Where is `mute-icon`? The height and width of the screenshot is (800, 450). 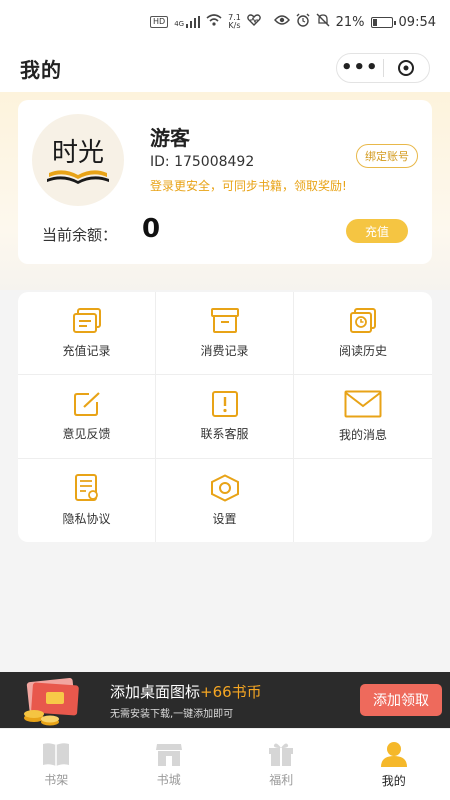 mute-icon is located at coordinates (323, 22).